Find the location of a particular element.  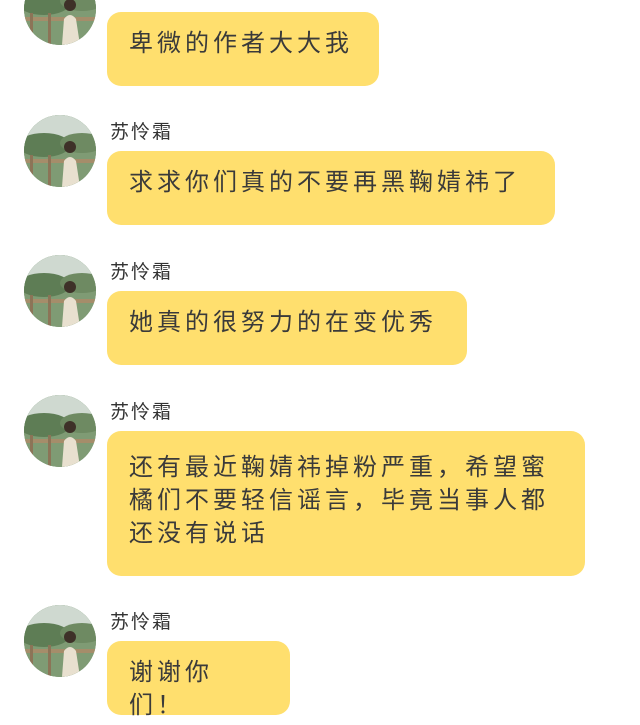

message-bubble: 还有最近鞠婧祎掉粉严重，希望蜜橘们不要轻信谣言，毕竟当事人都还没有说话 is located at coordinates (346, 503).